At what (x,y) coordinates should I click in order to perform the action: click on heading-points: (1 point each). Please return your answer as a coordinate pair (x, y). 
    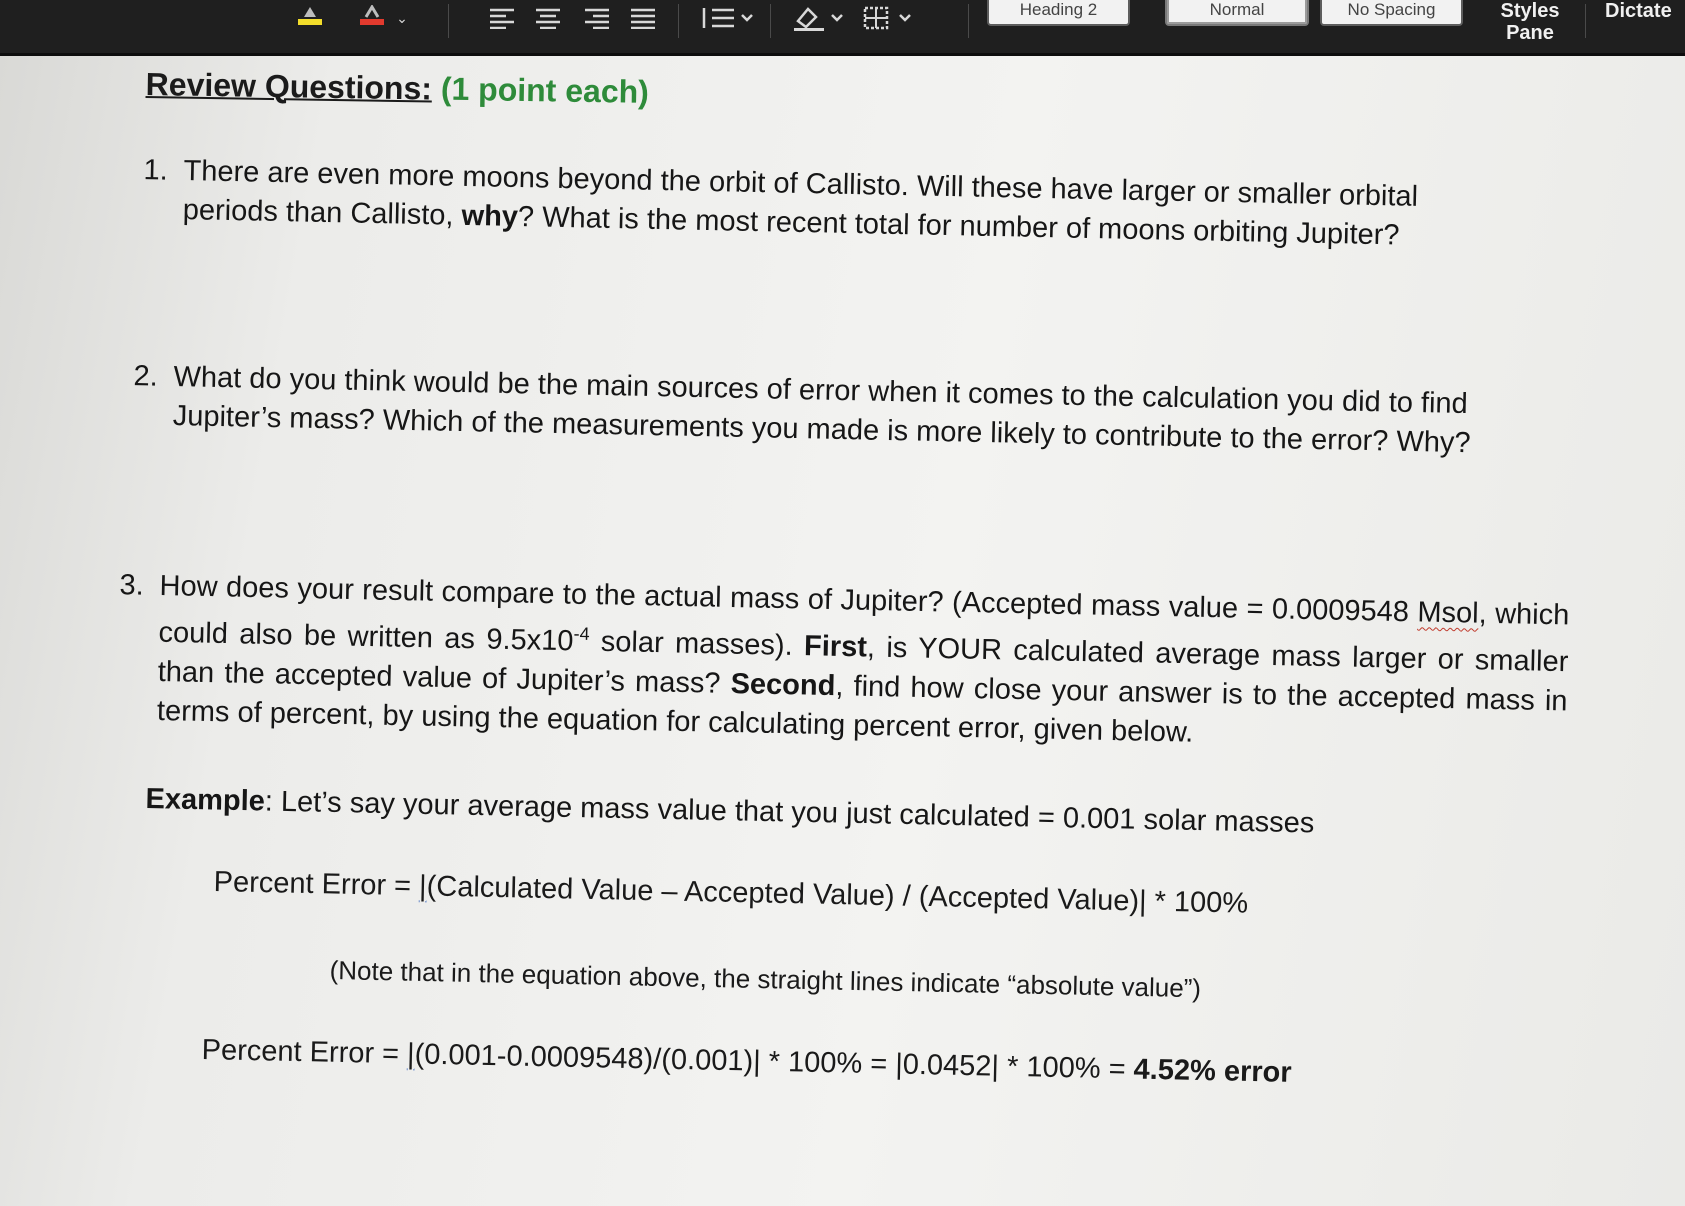
    Looking at the image, I should click on (545, 90).